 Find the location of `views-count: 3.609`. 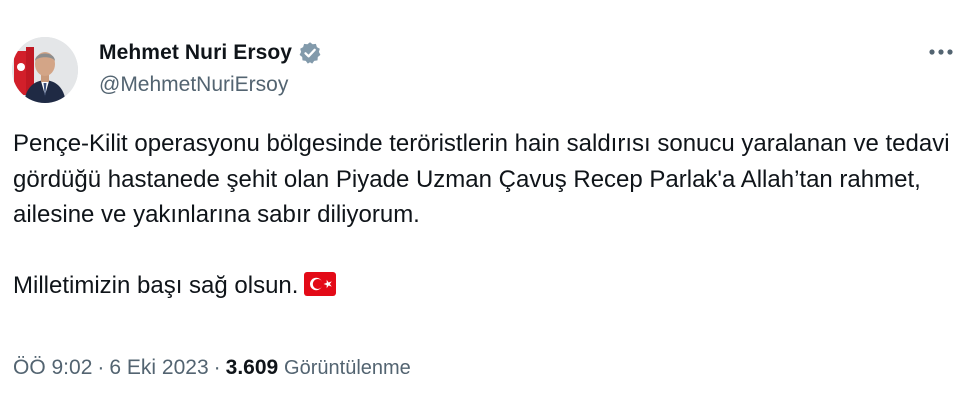

views-count: 3.609 is located at coordinates (252, 367).